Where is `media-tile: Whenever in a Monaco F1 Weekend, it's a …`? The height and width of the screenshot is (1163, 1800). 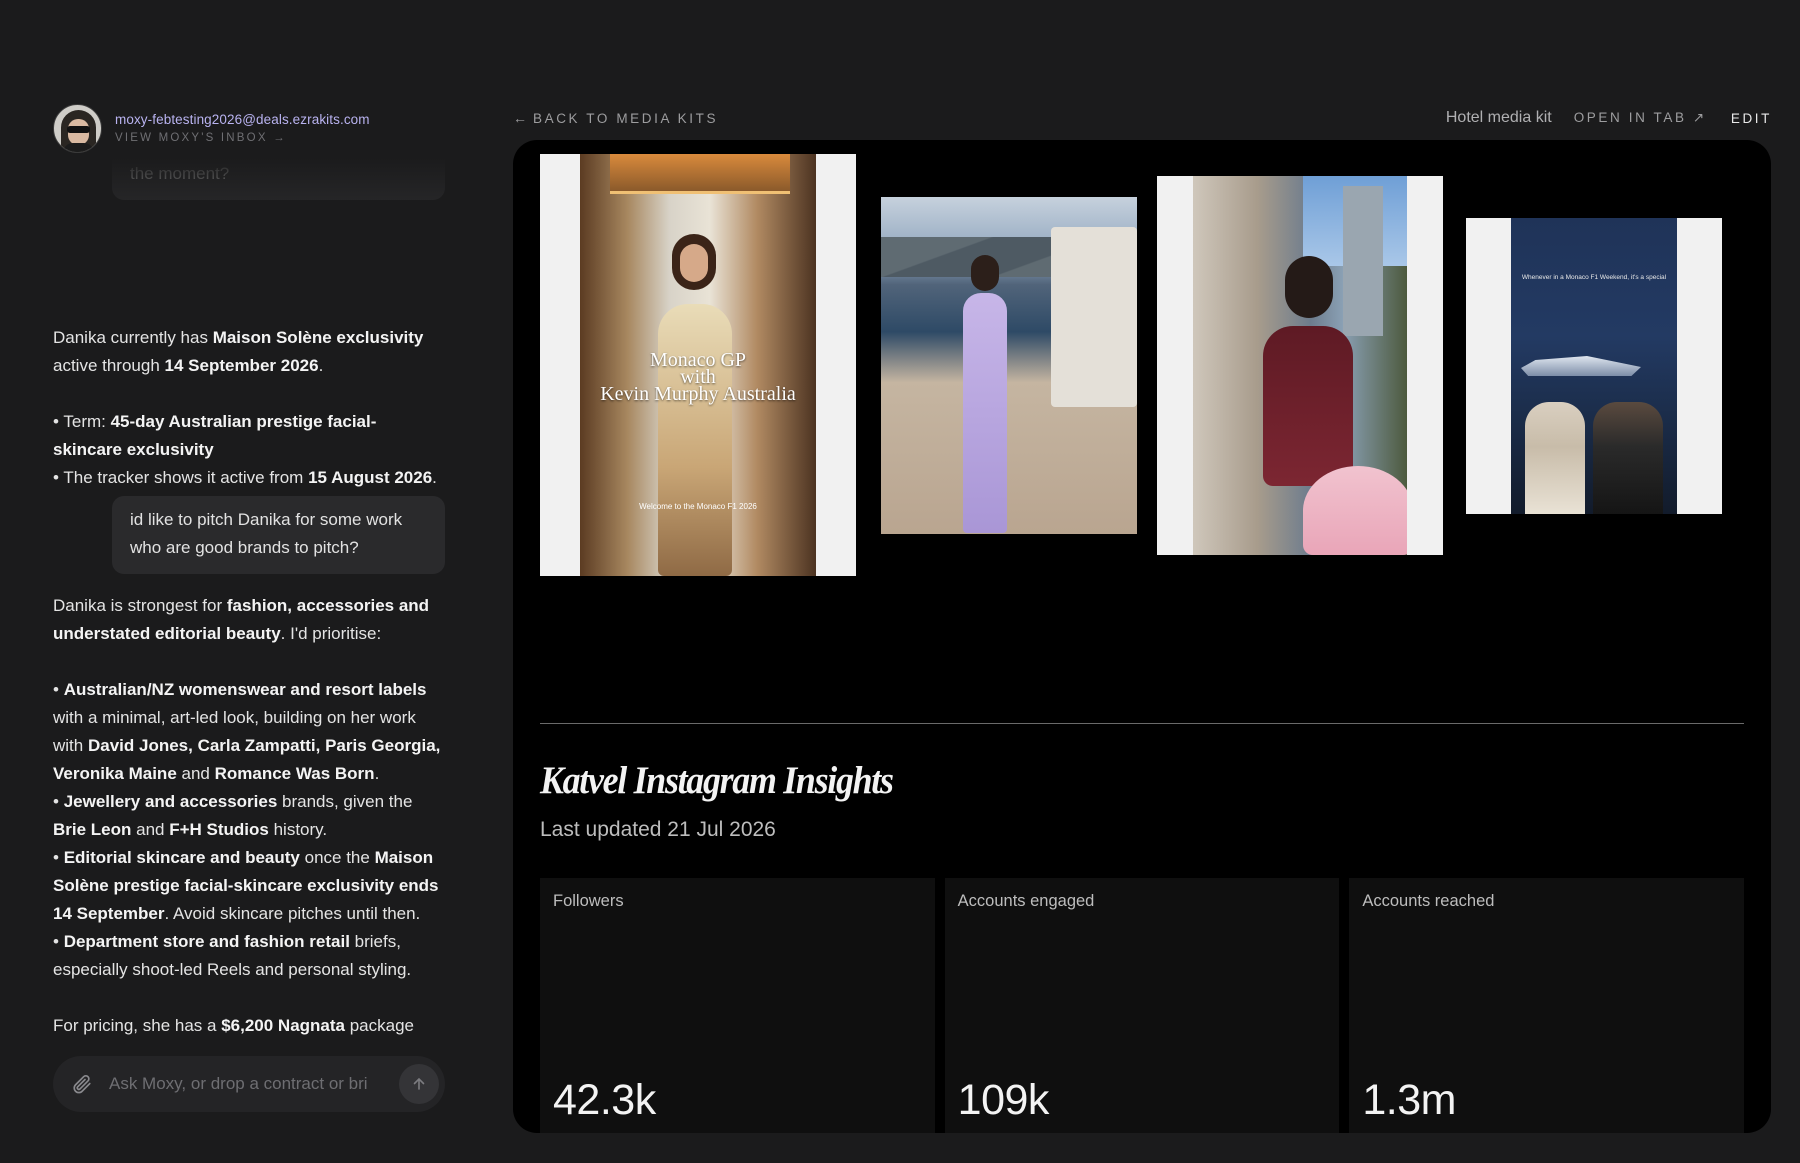
media-tile: Whenever in a Monaco F1 Weekend, it's a … is located at coordinates (1594, 366).